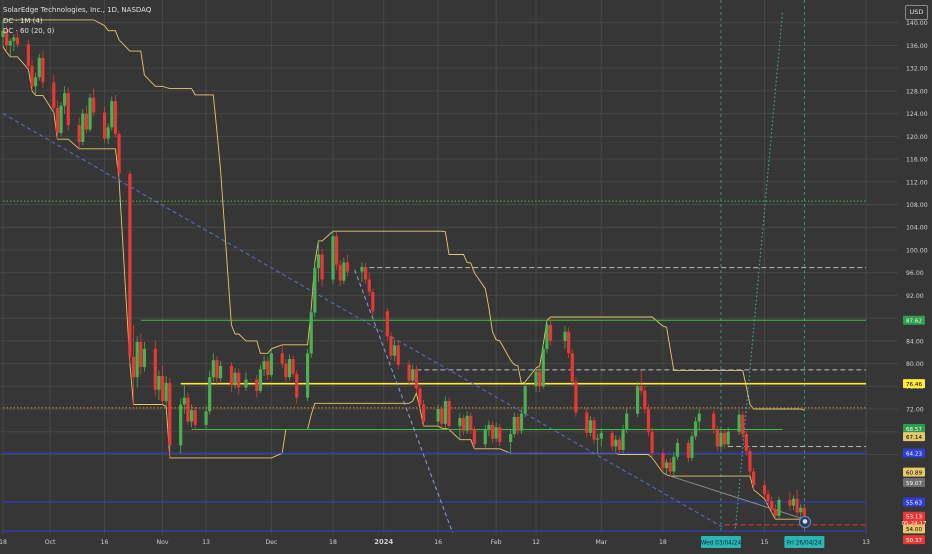 Image resolution: width=932 pixels, height=554 pixels. Describe the element at coordinates (29, 31) in the screenshot. I see `indicator-legend-2: DC · 60 (20, 0)` at that location.